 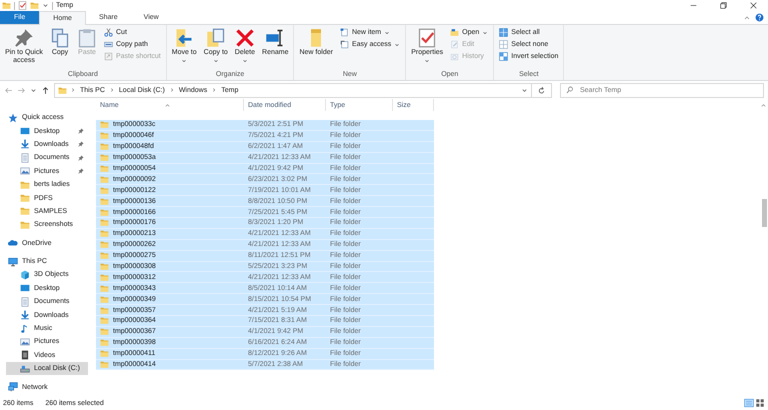 What do you see at coordinates (13, 243) in the screenshot?
I see `cloud-icon` at bounding box center [13, 243].